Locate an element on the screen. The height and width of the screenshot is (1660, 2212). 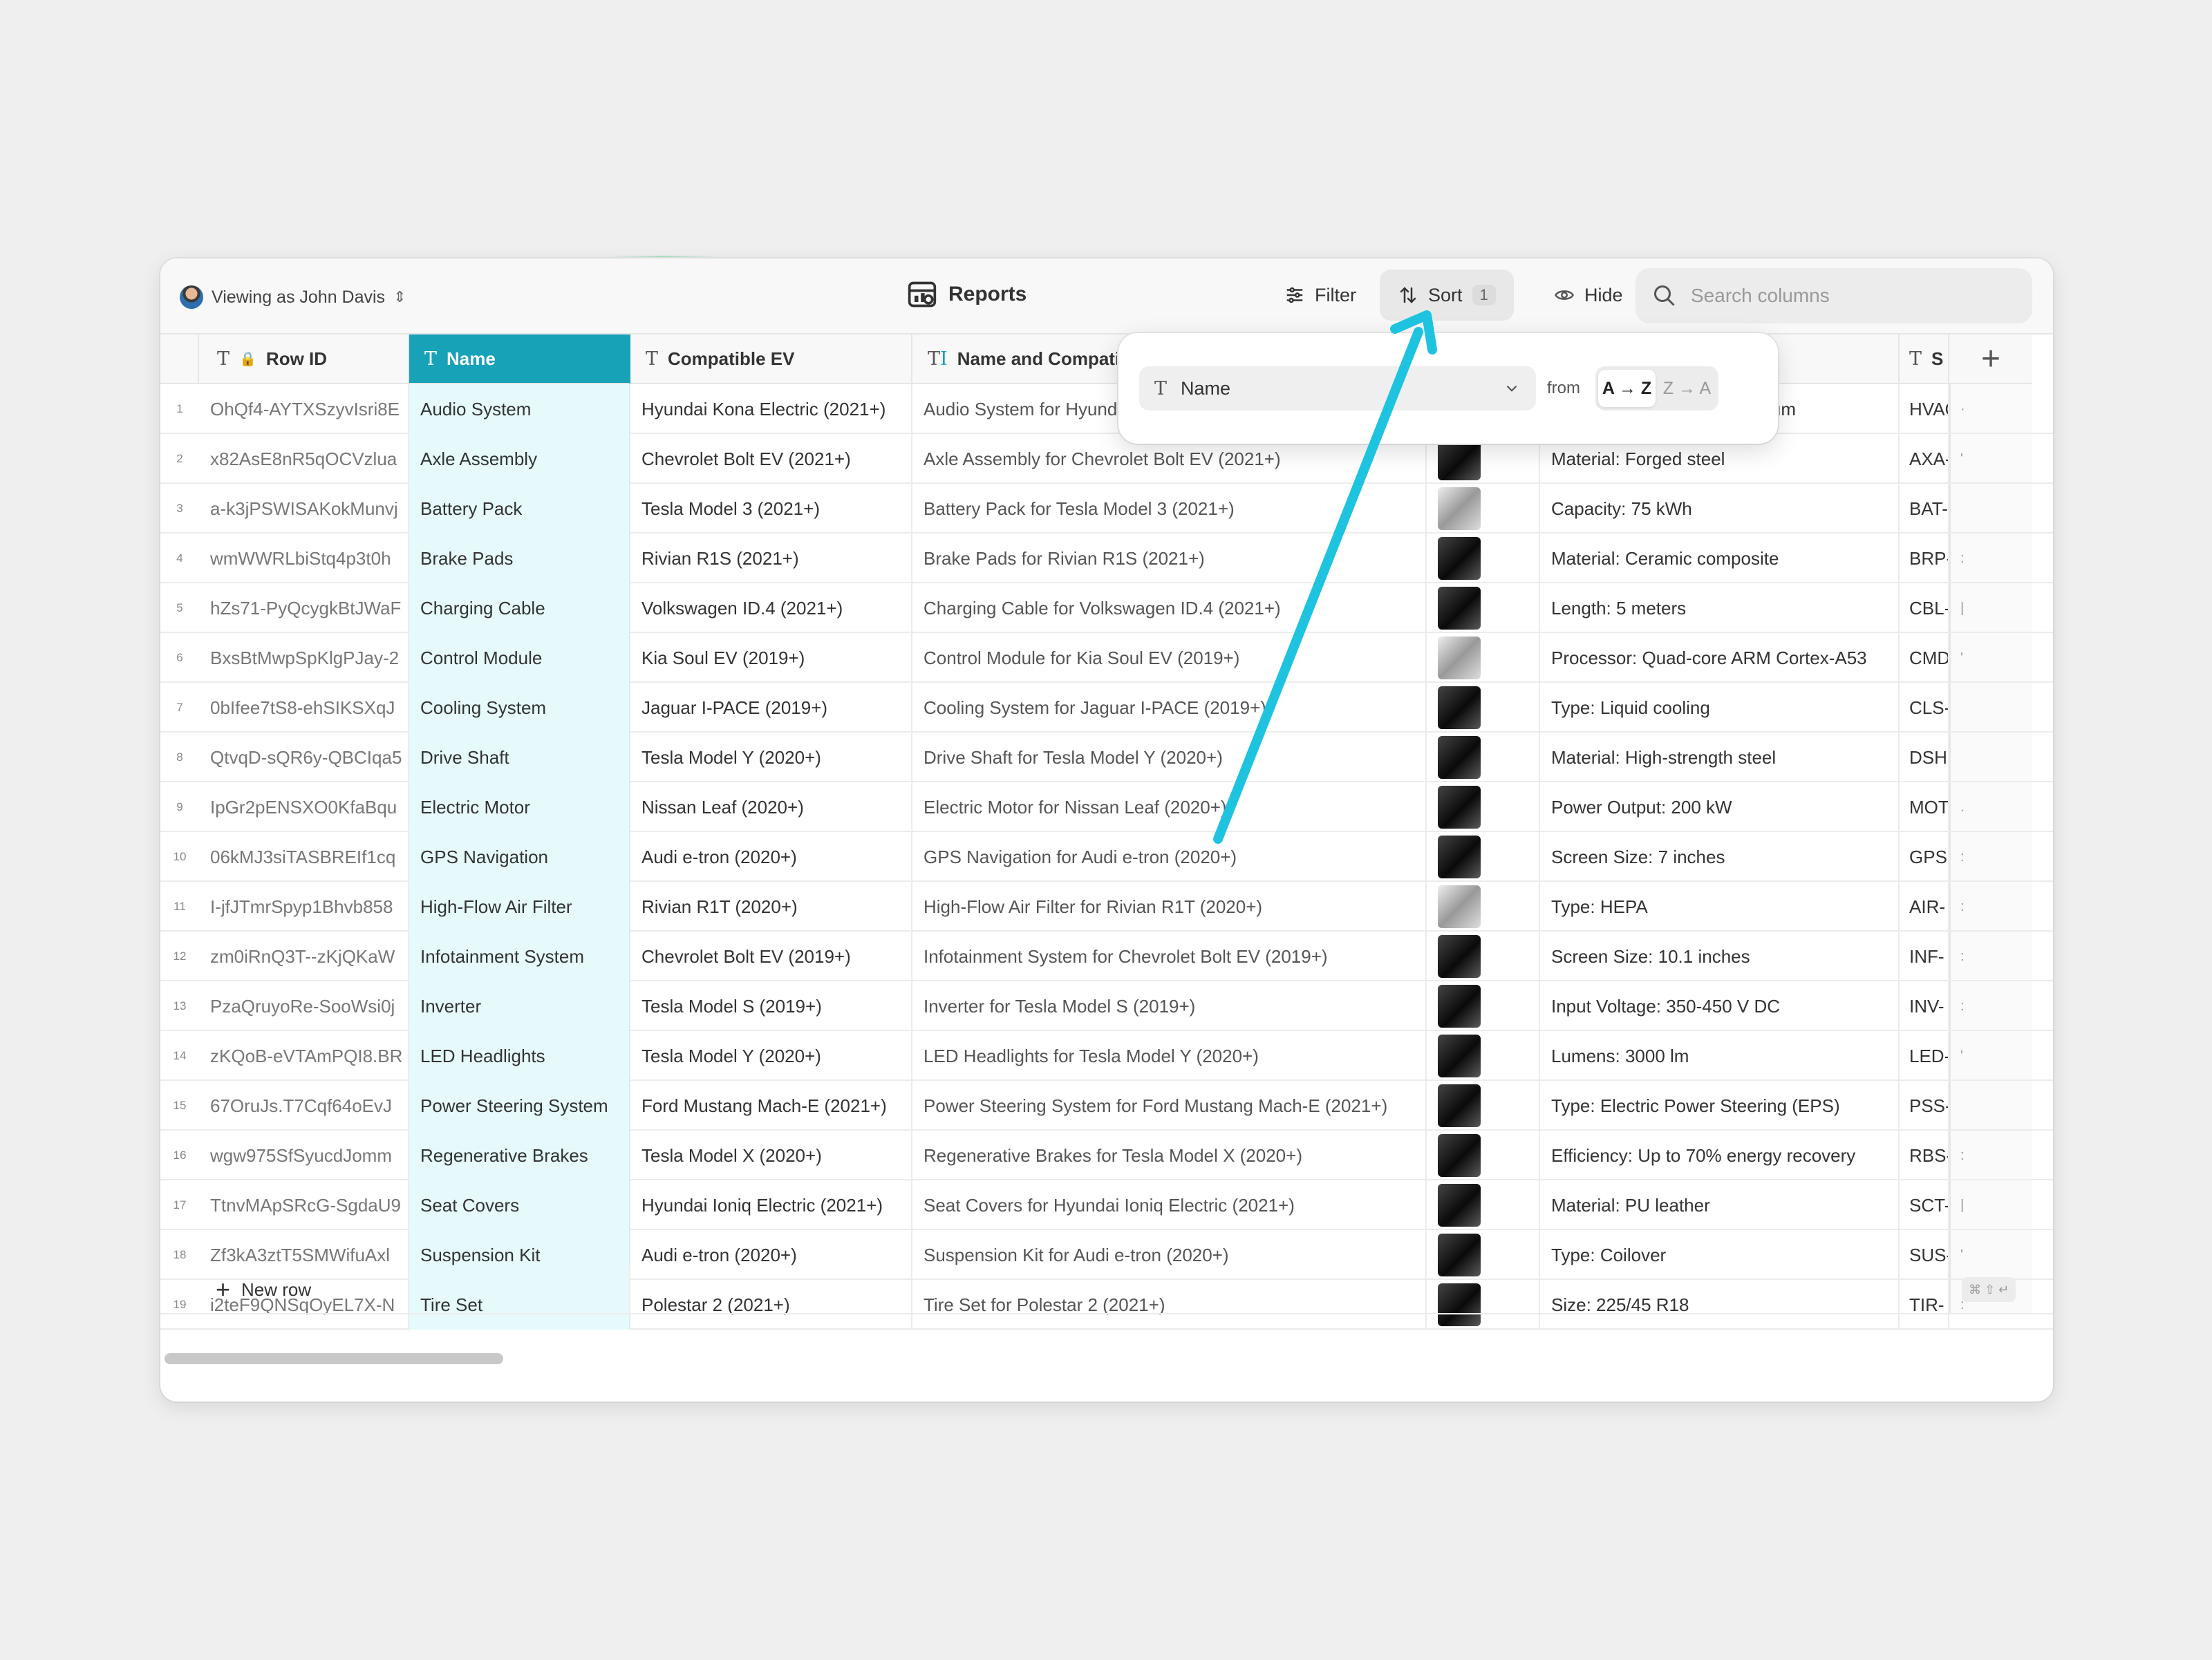
cell-name-and-compatible: LED Headlights for Tesla Model Y (2020+) is located at coordinates (1169, 1056).